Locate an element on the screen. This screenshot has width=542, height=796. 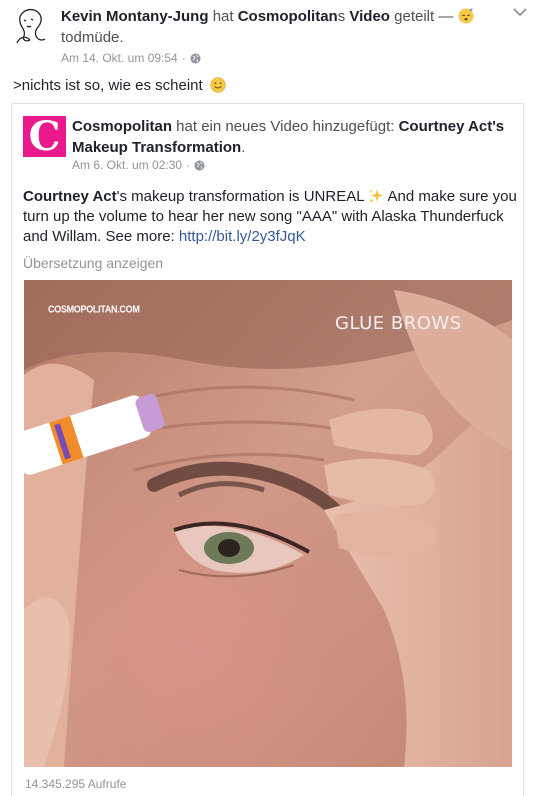
cosmopolitan-logo: C is located at coordinates (44, 136).